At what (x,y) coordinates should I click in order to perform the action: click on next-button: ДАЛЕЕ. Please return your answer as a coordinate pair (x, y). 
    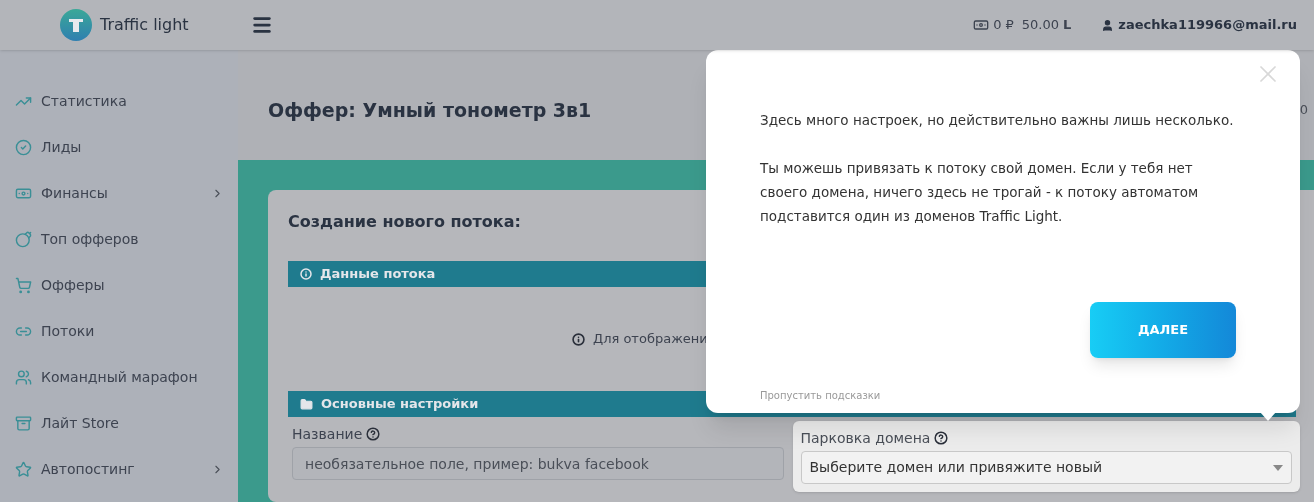
    Looking at the image, I should click on (1163, 330).